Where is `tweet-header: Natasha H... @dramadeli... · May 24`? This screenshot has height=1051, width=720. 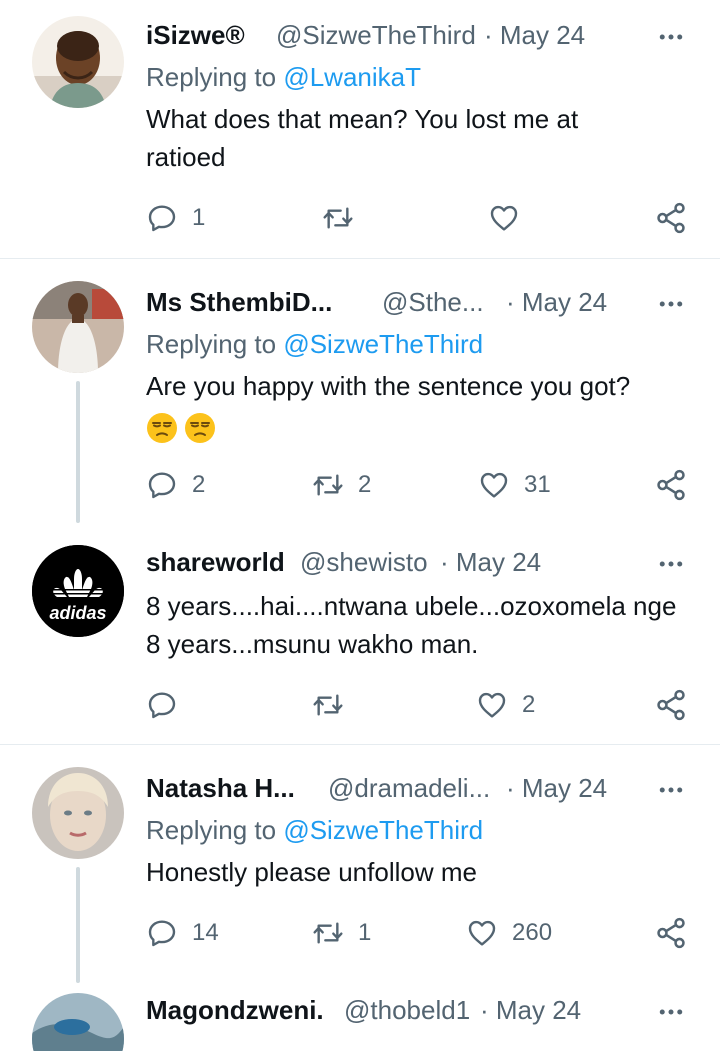 tweet-header: Natasha H... @dramadeli... · May 24 is located at coordinates (433, 790).